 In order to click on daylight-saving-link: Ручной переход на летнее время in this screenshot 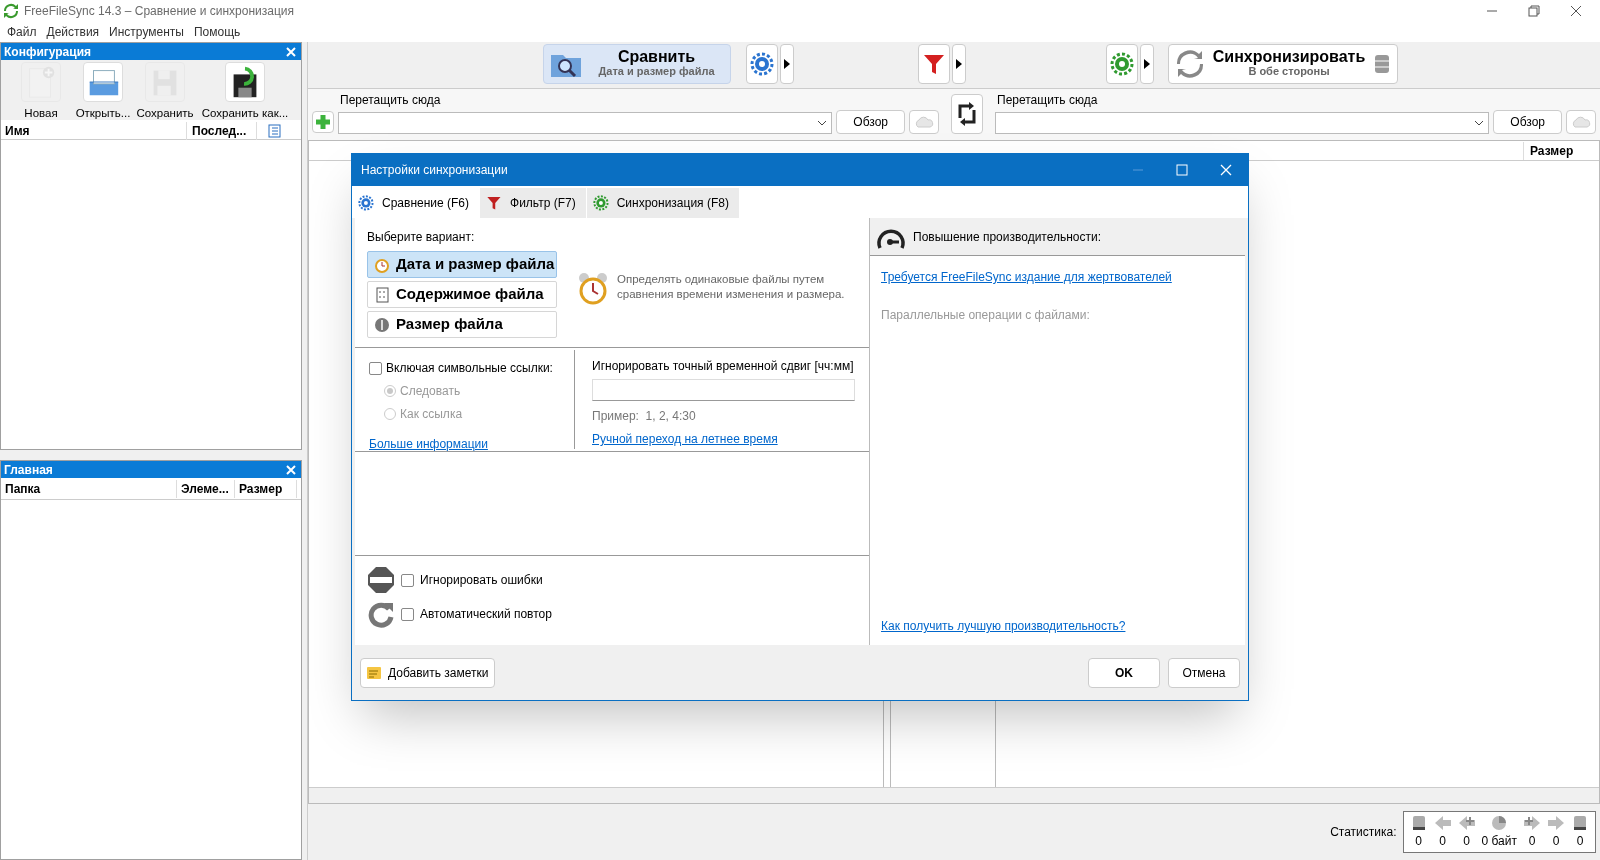, I will do `click(685, 439)`.